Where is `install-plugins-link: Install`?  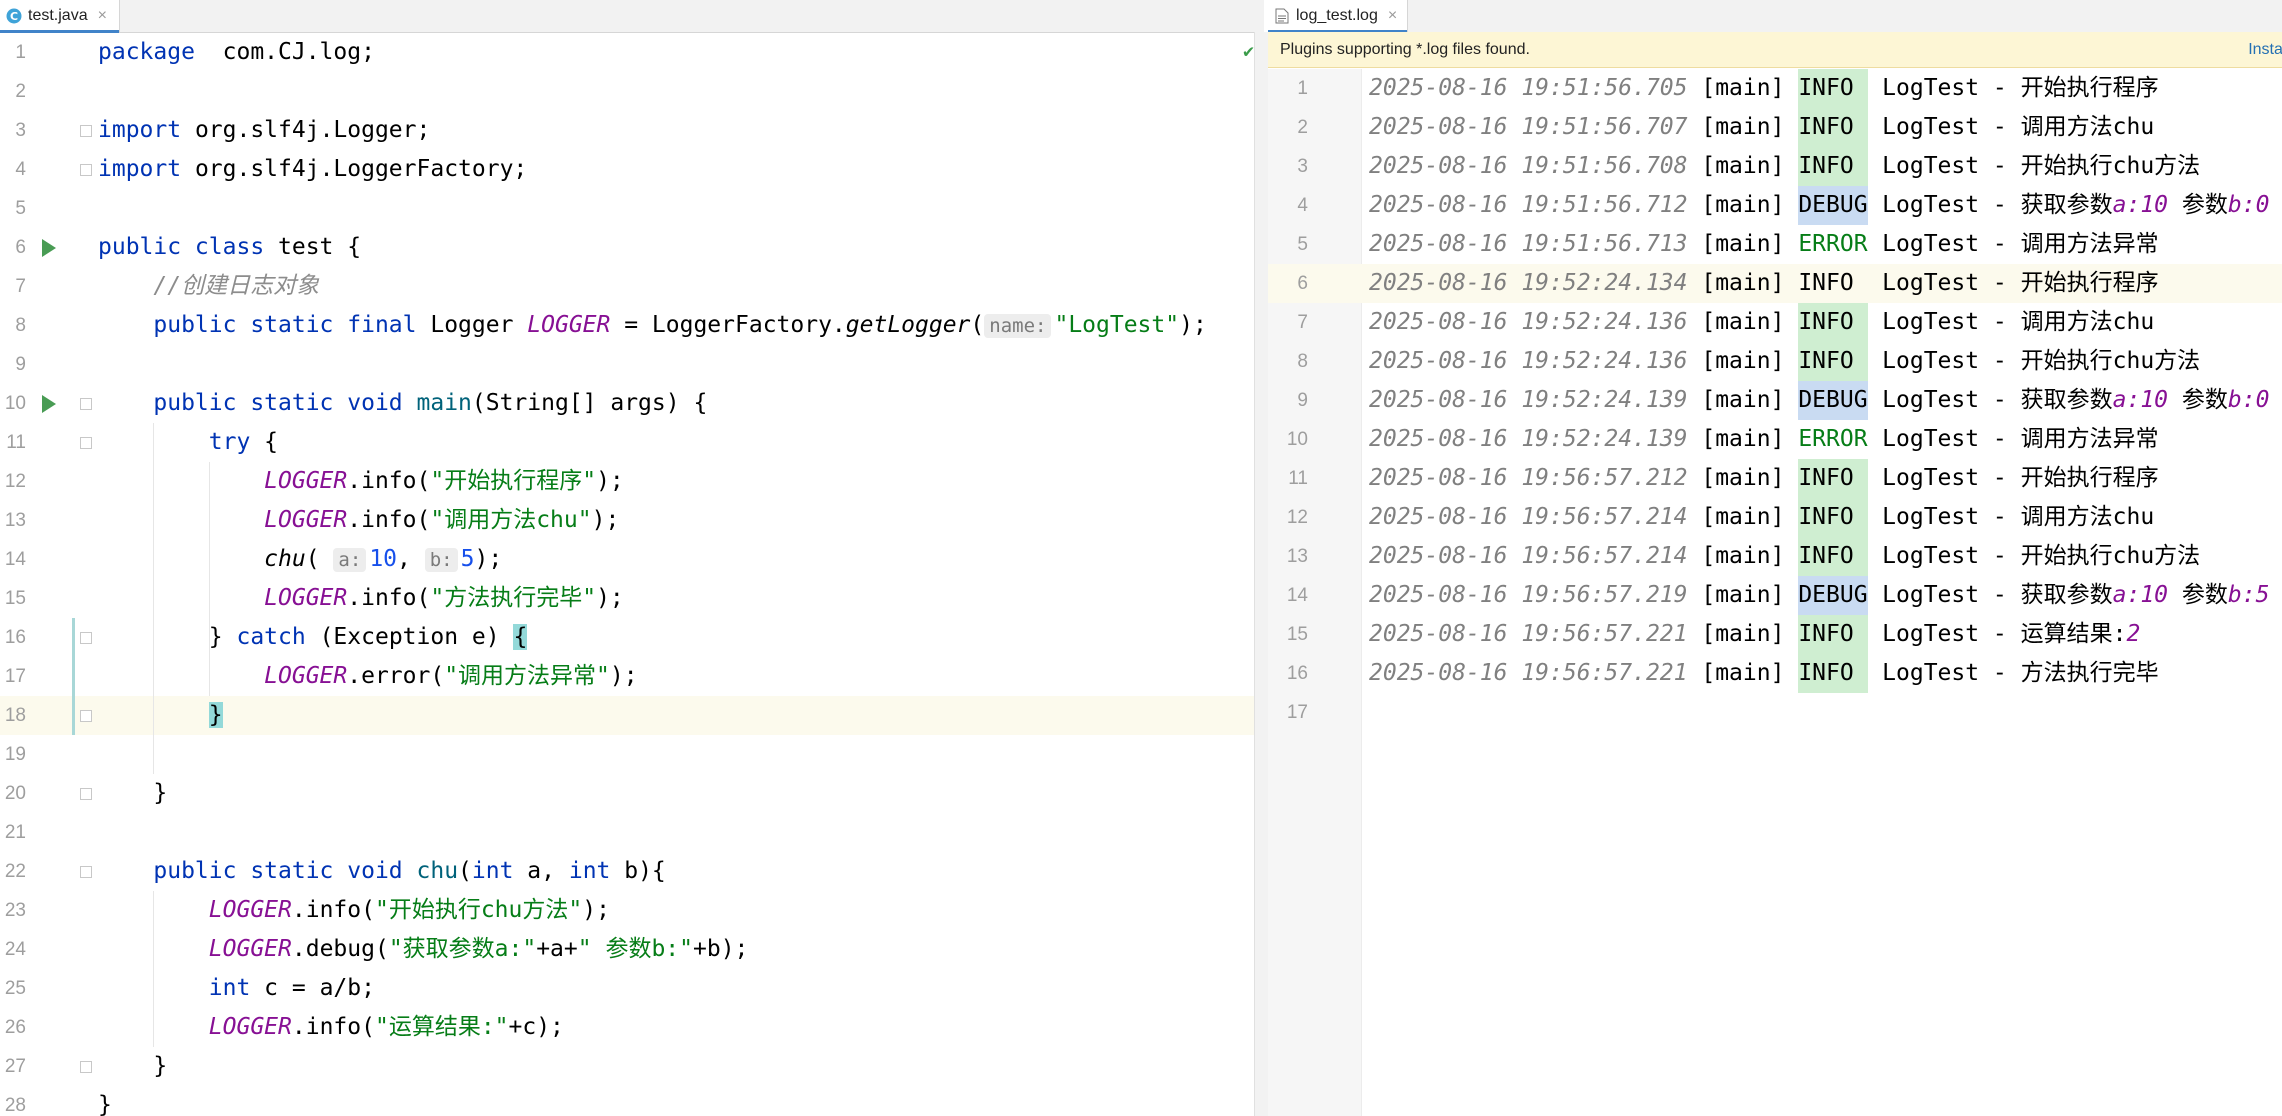 install-plugins-link: Install is located at coordinates (2265, 50).